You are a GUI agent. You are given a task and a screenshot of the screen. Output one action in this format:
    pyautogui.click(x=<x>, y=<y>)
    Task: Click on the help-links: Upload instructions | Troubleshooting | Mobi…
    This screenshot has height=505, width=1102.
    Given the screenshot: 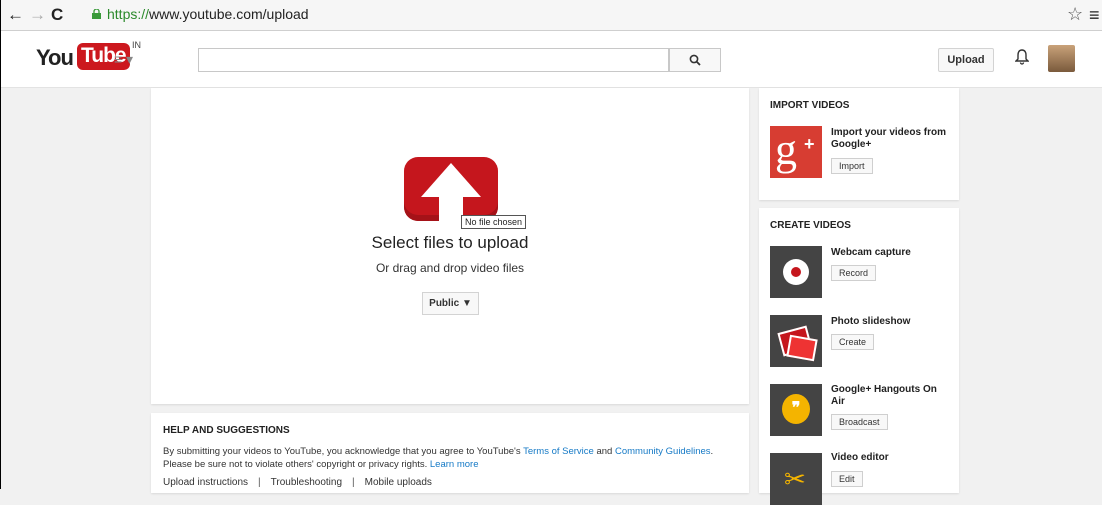 What is the action you would take?
    pyautogui.click(x=297, y=482)
    